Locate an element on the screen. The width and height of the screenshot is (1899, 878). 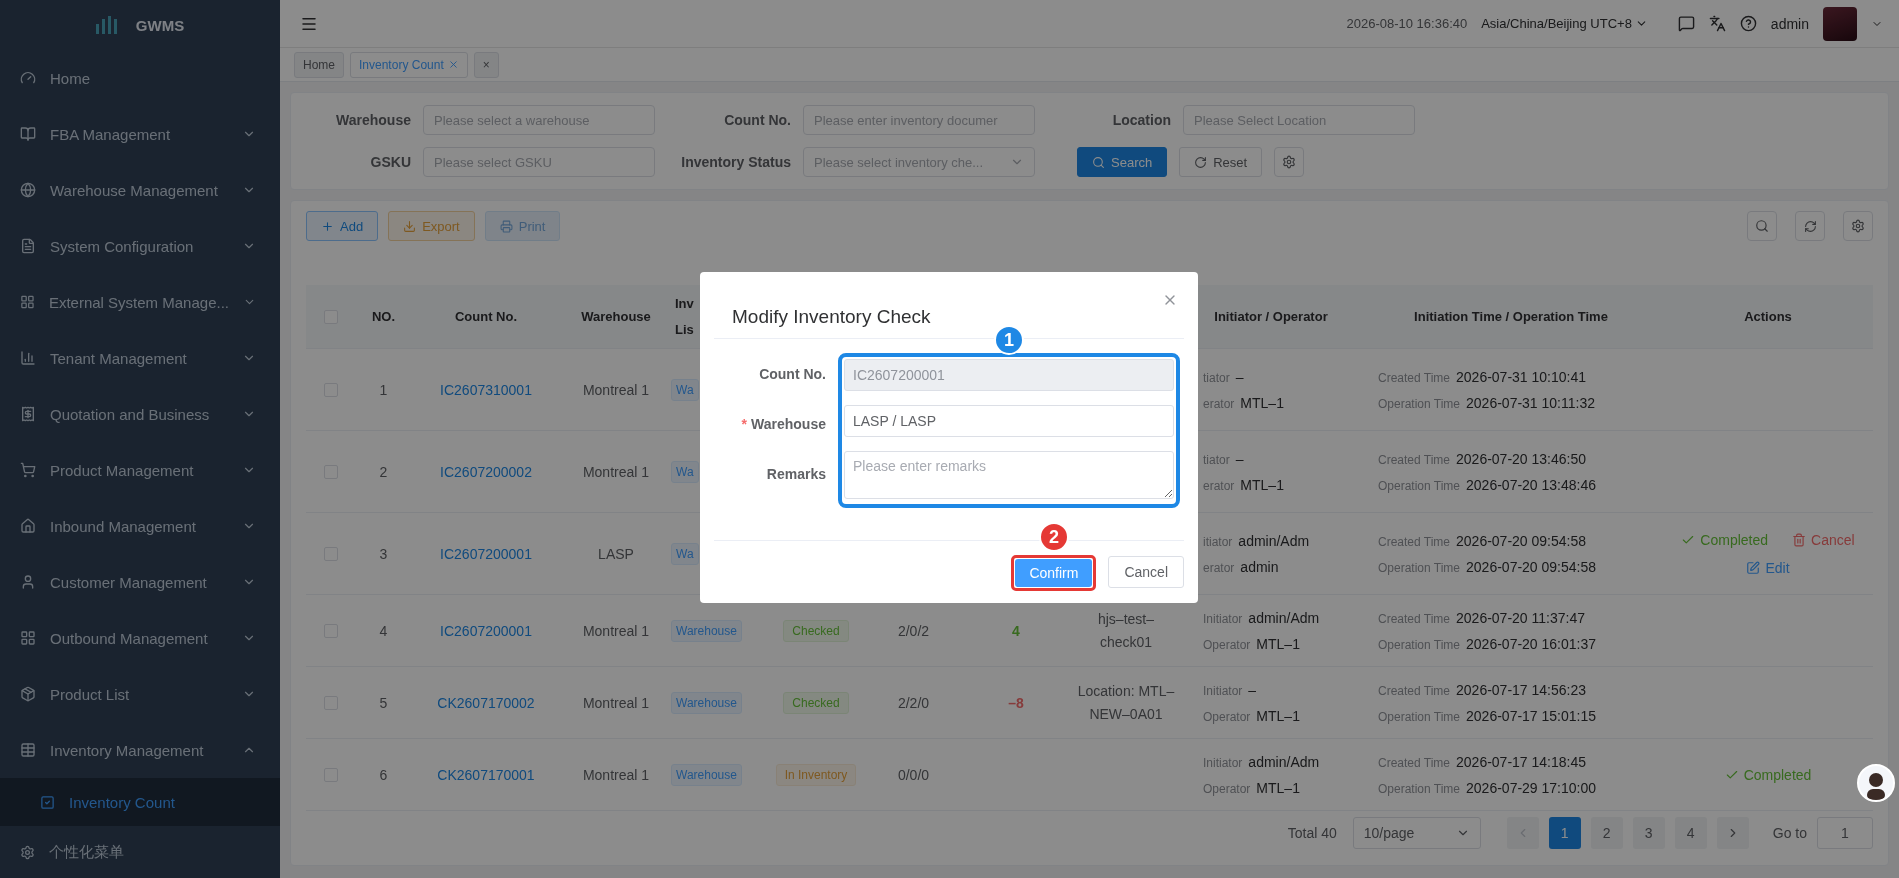
status-tag: Checked is located at coordinates (816, 630).